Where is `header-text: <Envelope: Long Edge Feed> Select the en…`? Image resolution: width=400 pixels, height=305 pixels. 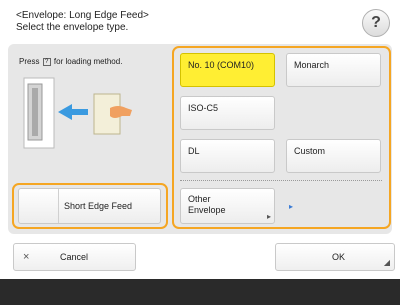 header-text: <Envelope: Long Edge Feed> Select the en… is located at coordinates (82, 22).